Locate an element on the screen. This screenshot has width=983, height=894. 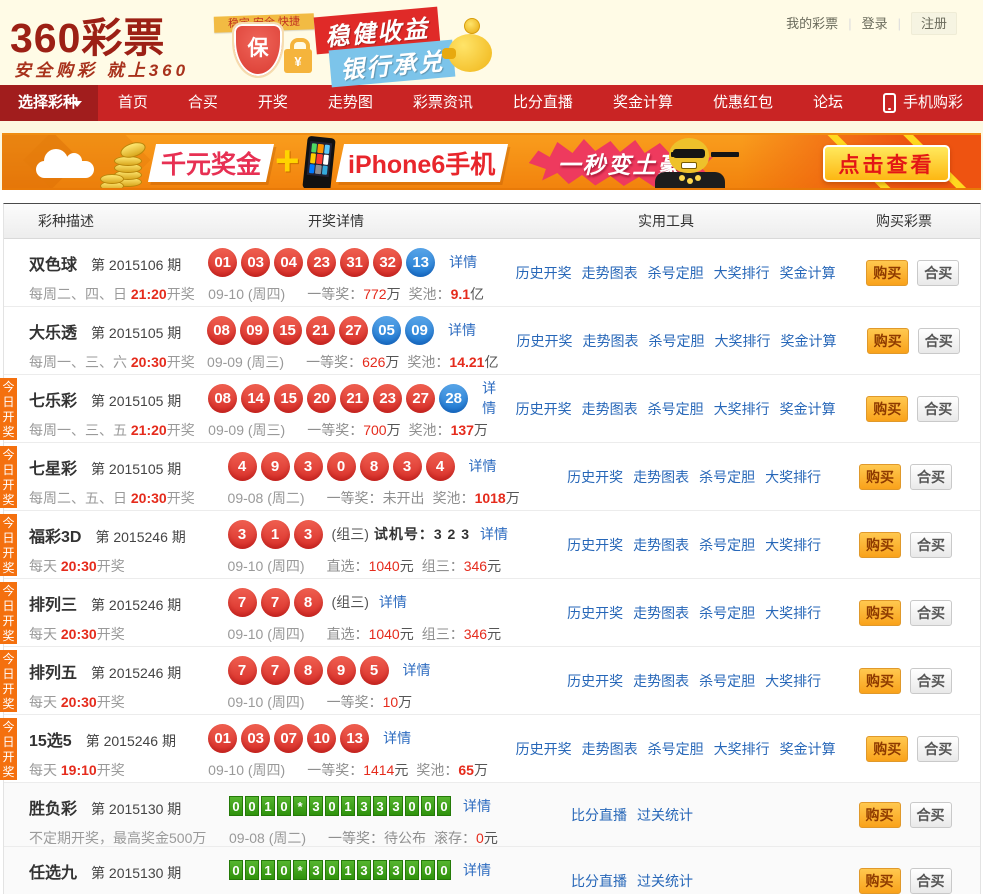
lottery-name-link: 任选九 is located at coordinates (53, 873).